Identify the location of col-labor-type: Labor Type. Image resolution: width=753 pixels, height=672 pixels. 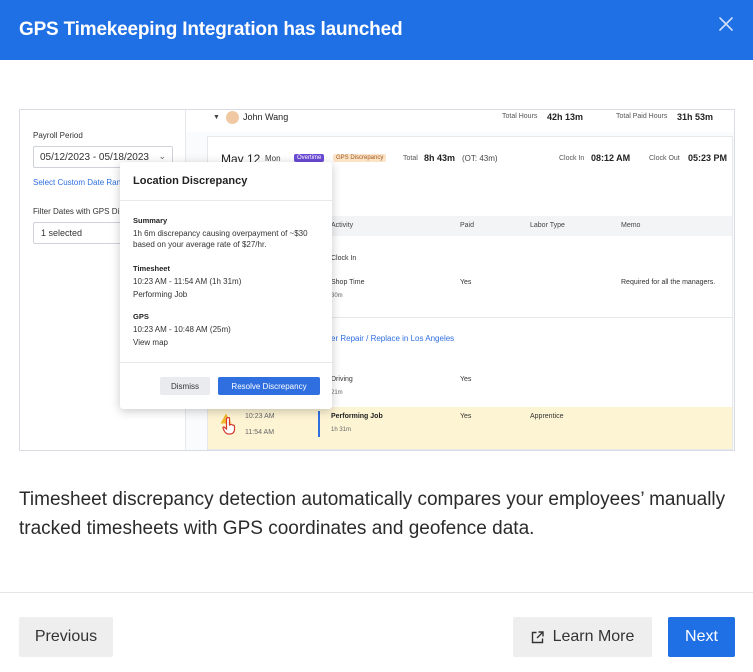
(547, 225).